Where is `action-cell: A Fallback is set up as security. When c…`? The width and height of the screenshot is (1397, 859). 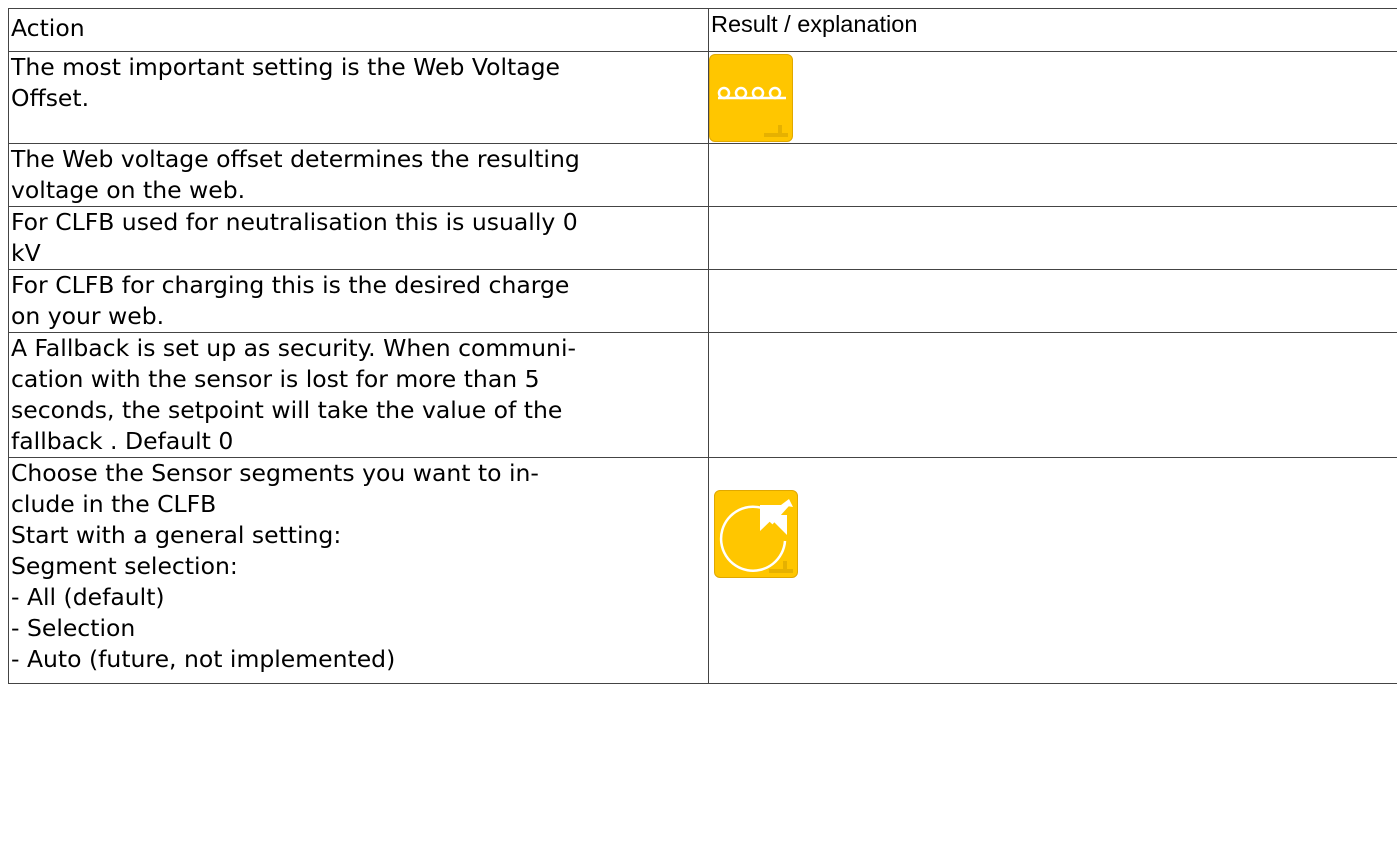 action-cell: A Fallback is set up as security. When c… is located at coordinates (358, 395).